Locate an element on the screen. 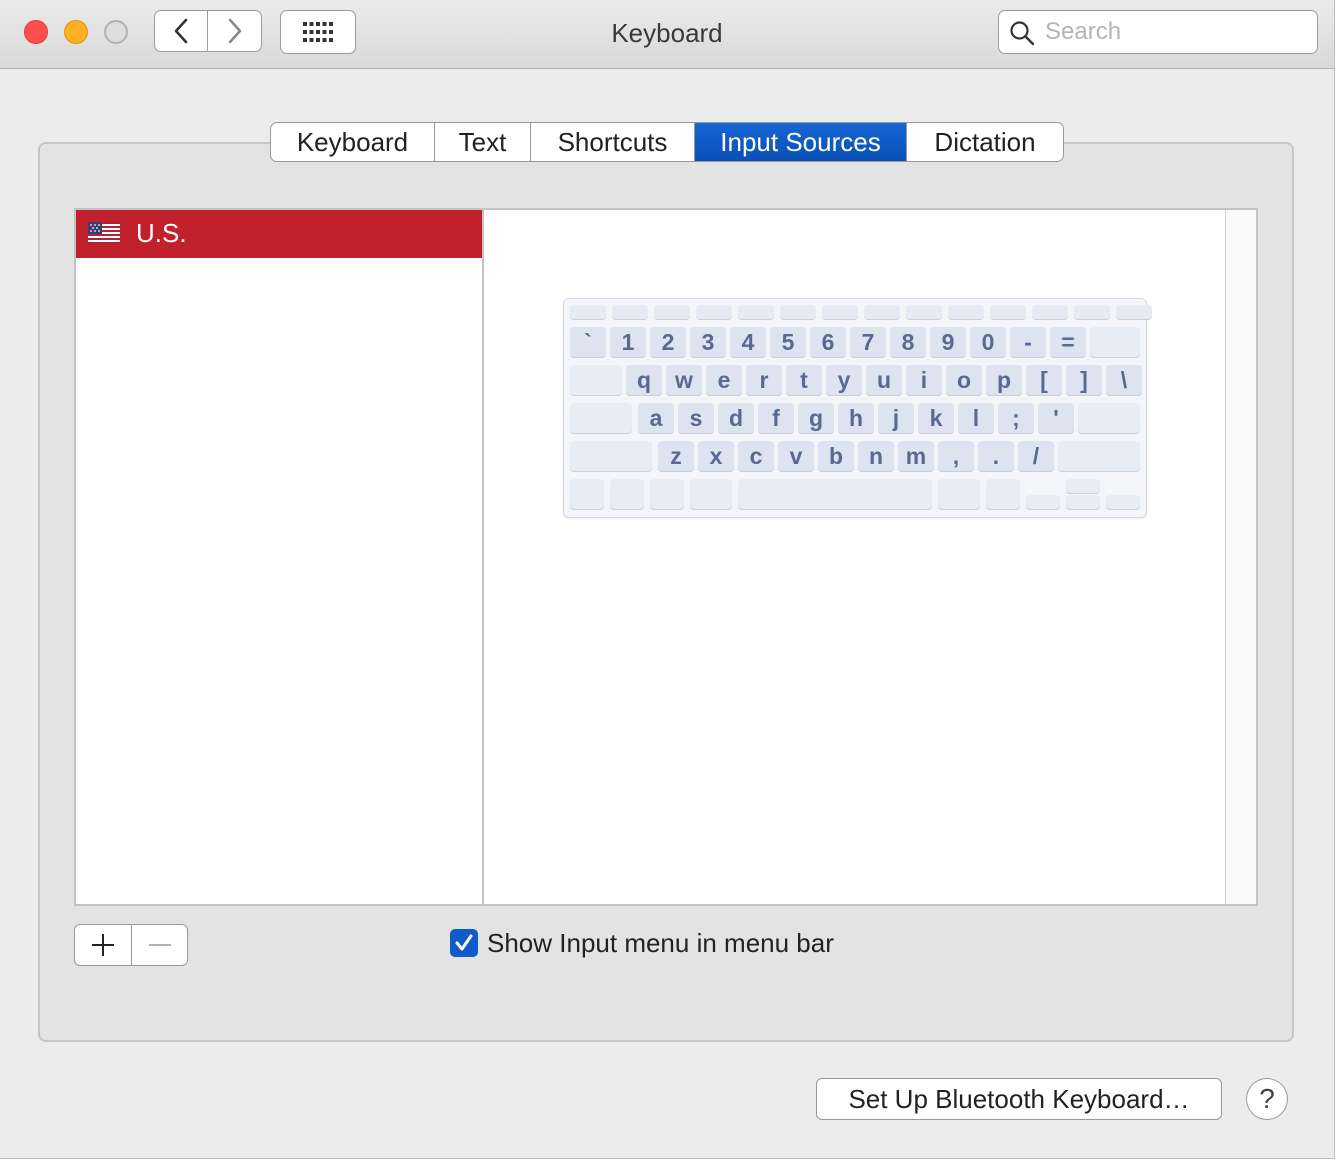  minus-icon is located at coordinates (160, 945).